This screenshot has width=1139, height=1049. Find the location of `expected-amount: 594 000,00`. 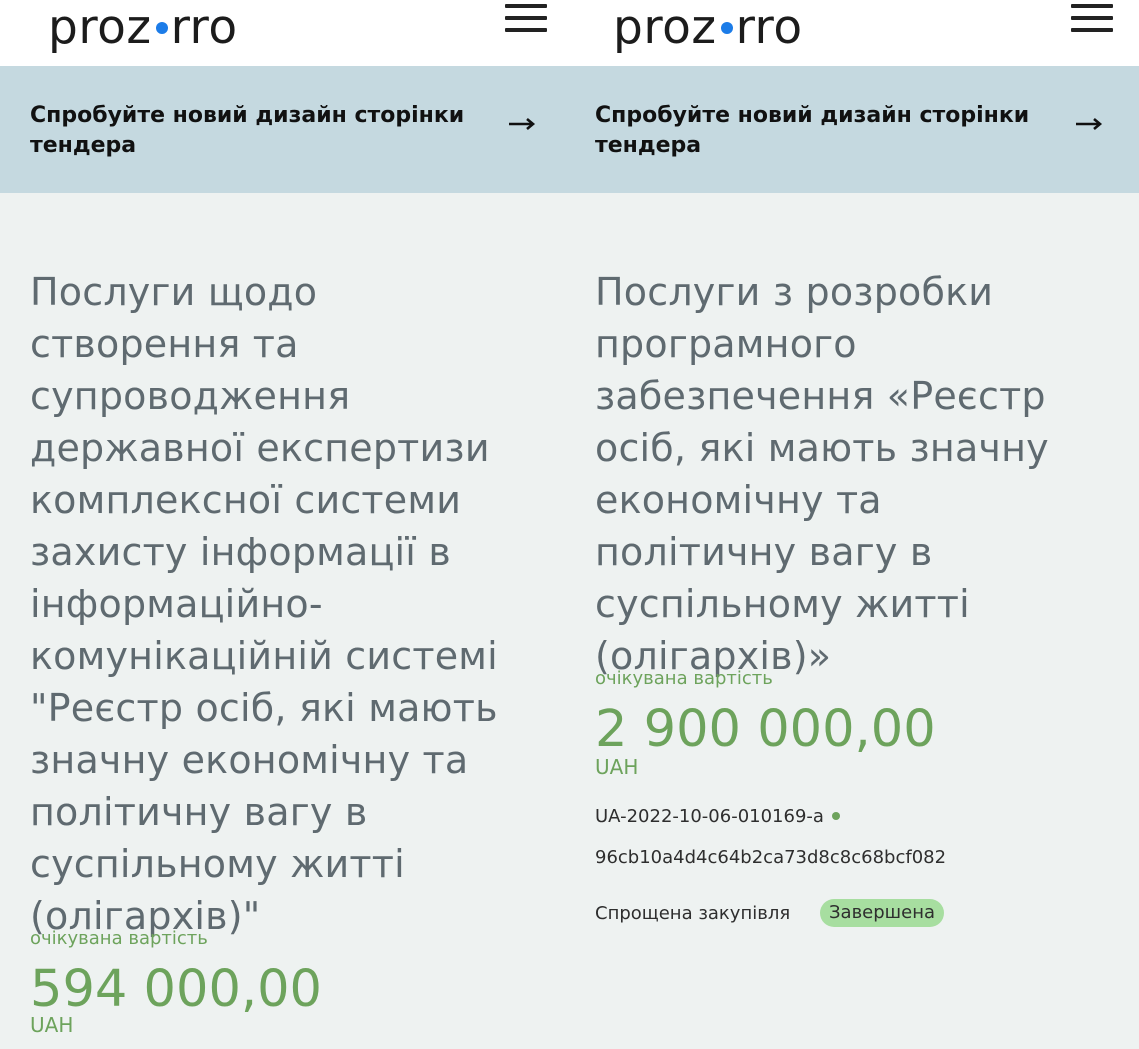

expected-amount: 594 000,00 is located at coordinates (176, 989).